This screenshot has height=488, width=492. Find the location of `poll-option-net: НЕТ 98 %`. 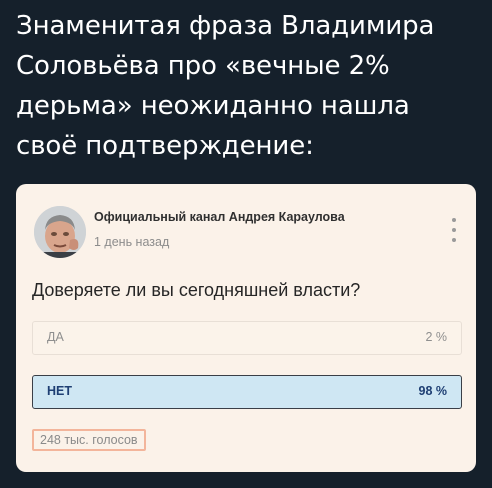

poll-option-net: НЕТ 98 % is located at coordinates (247, 392).